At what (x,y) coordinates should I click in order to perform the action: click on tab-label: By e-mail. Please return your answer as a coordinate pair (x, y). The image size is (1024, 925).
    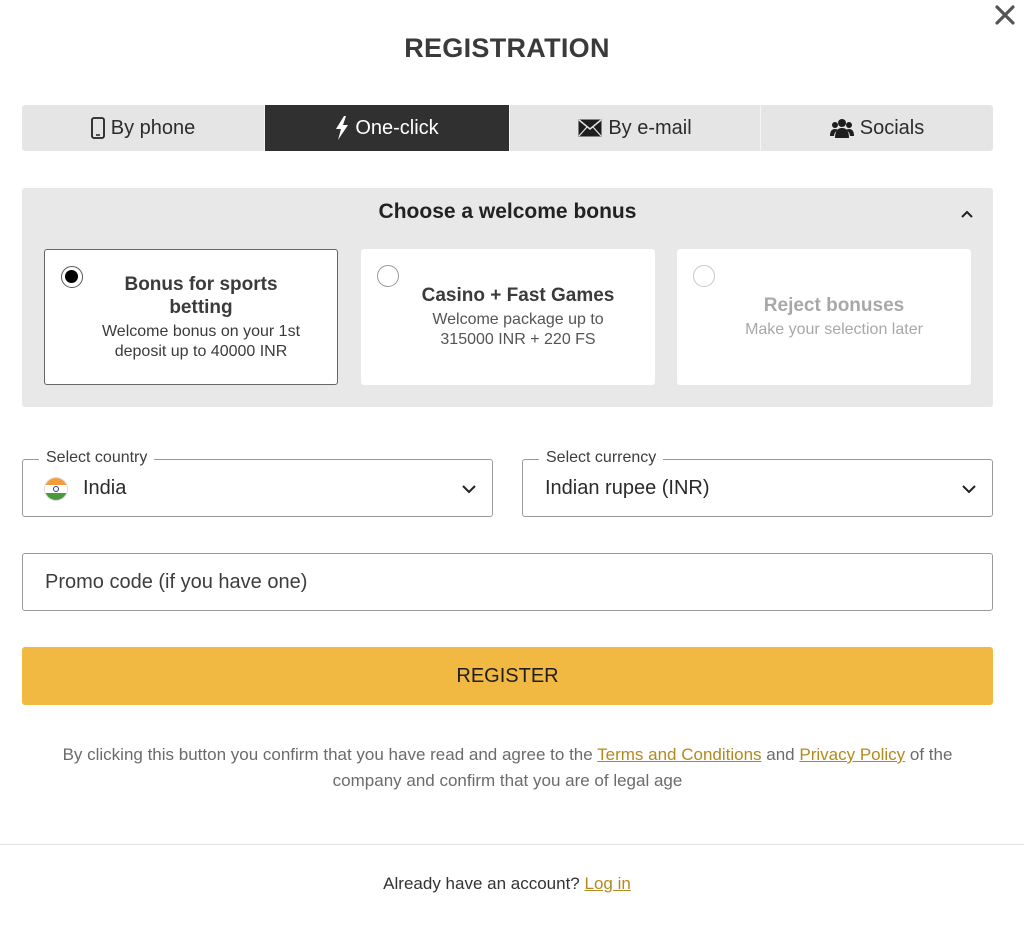
    Looking at the image, I should click on (650, 127).